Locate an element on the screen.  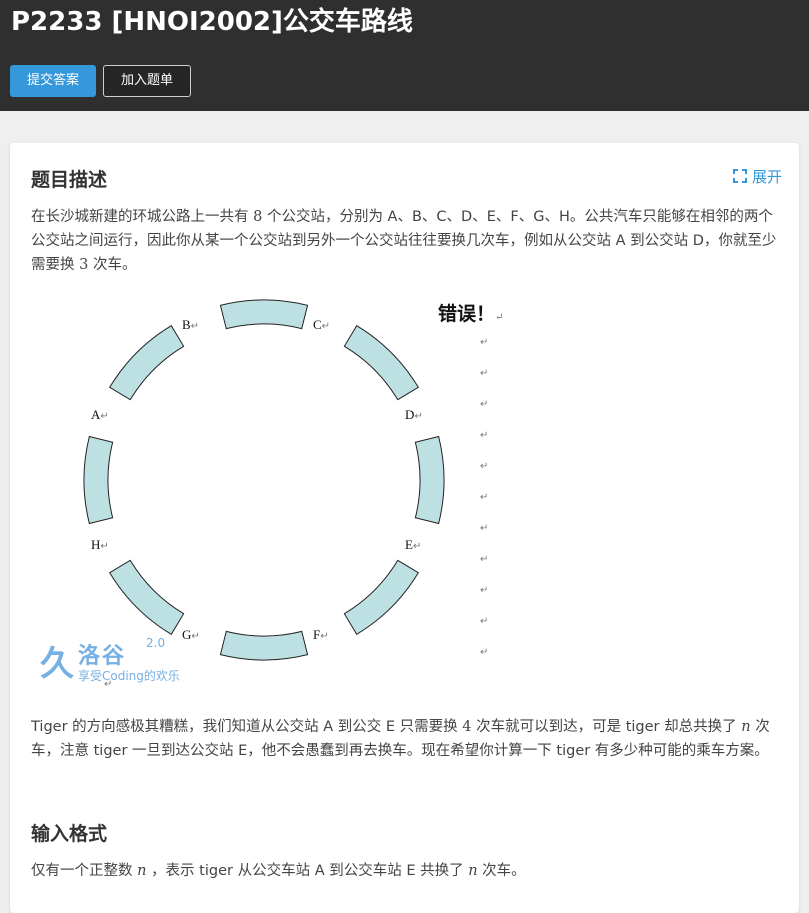
description-heading: 题目描述 is located at coordinates (69, 180).